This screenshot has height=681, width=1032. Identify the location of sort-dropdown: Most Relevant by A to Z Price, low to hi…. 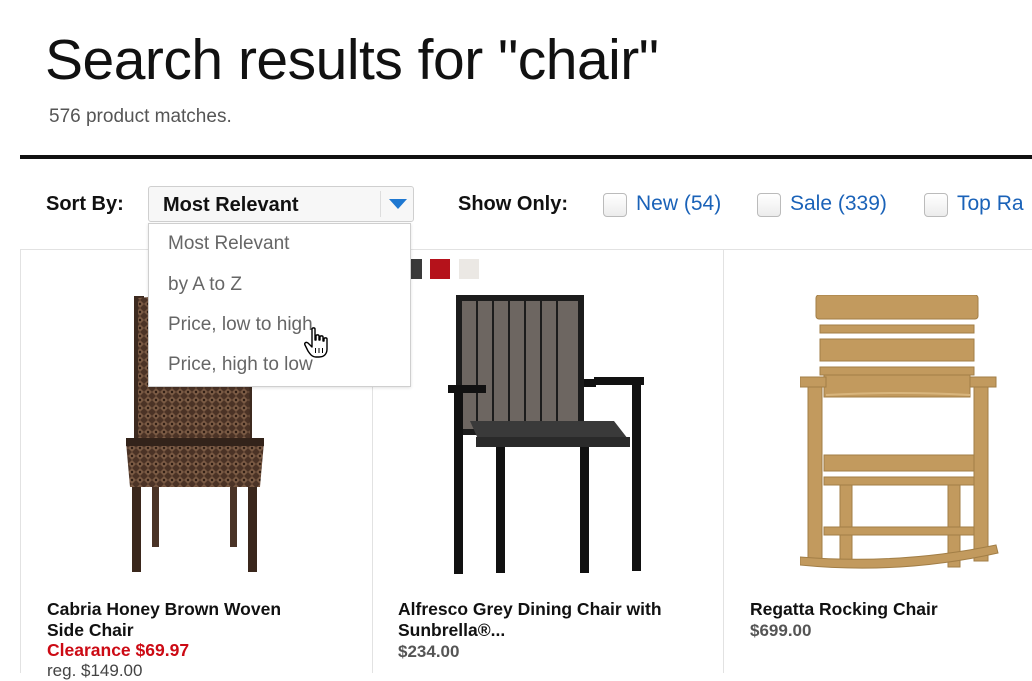
(279, 305).